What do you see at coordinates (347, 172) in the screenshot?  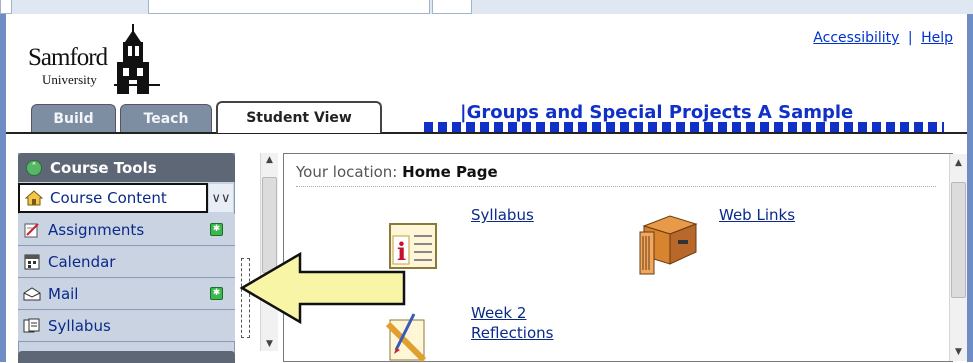 I see `breadcrumb-prefix: Your location:` at bounding box center [347, 172].